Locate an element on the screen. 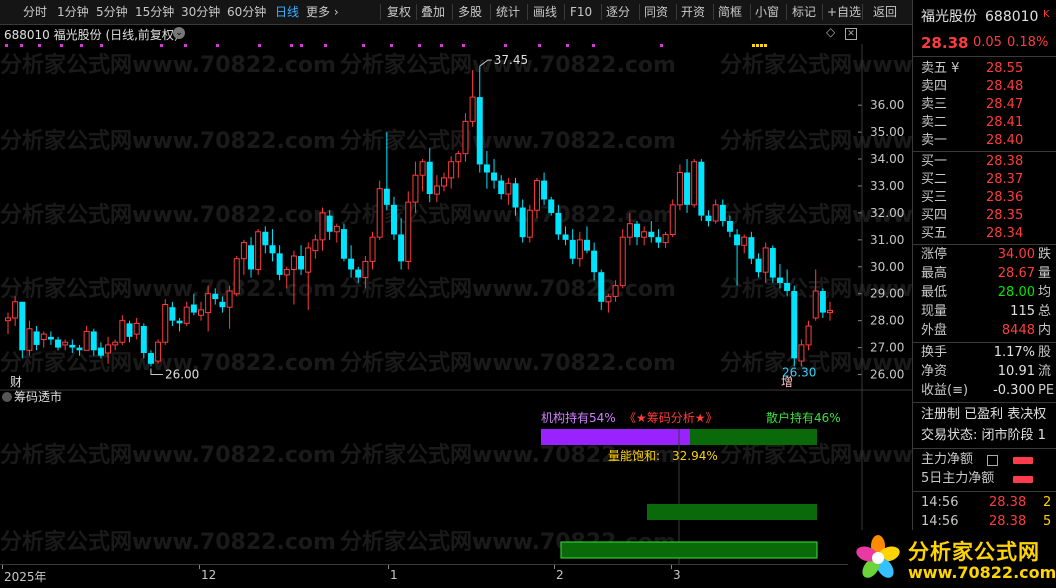 This screenshot has height=588, width=1056. quote-row: 最低 28.00 均 is located at coordinates (984, 293).